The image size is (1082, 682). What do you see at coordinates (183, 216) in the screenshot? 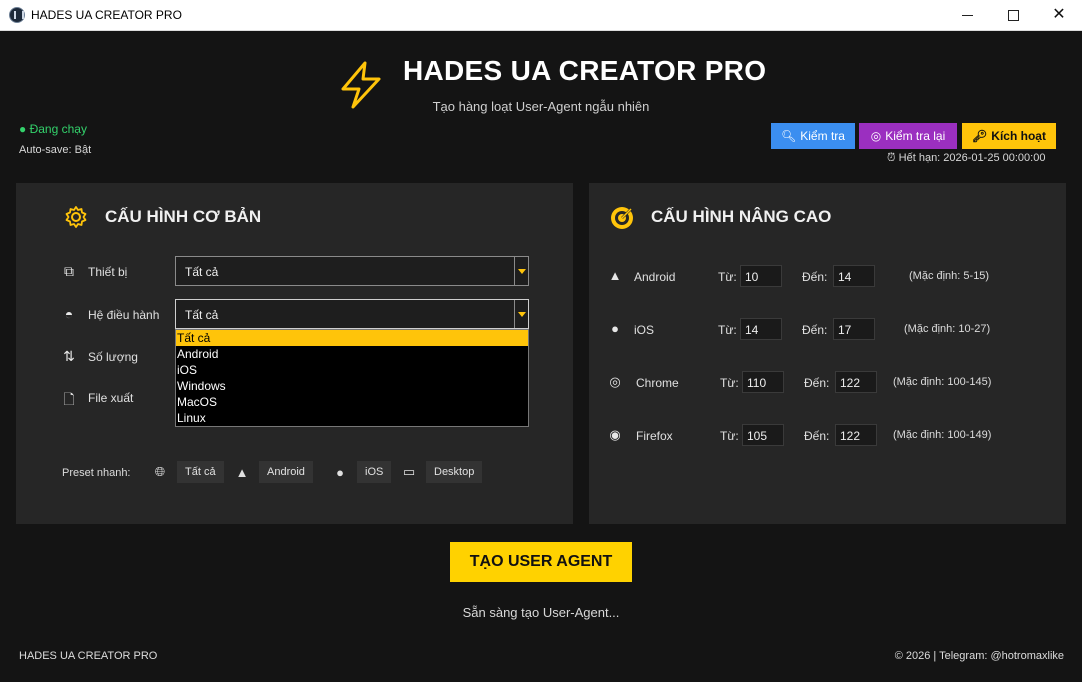
I see `basic-config-title: CẤU HÌNH CƠ BẢN` at bounding box center [183, 216].